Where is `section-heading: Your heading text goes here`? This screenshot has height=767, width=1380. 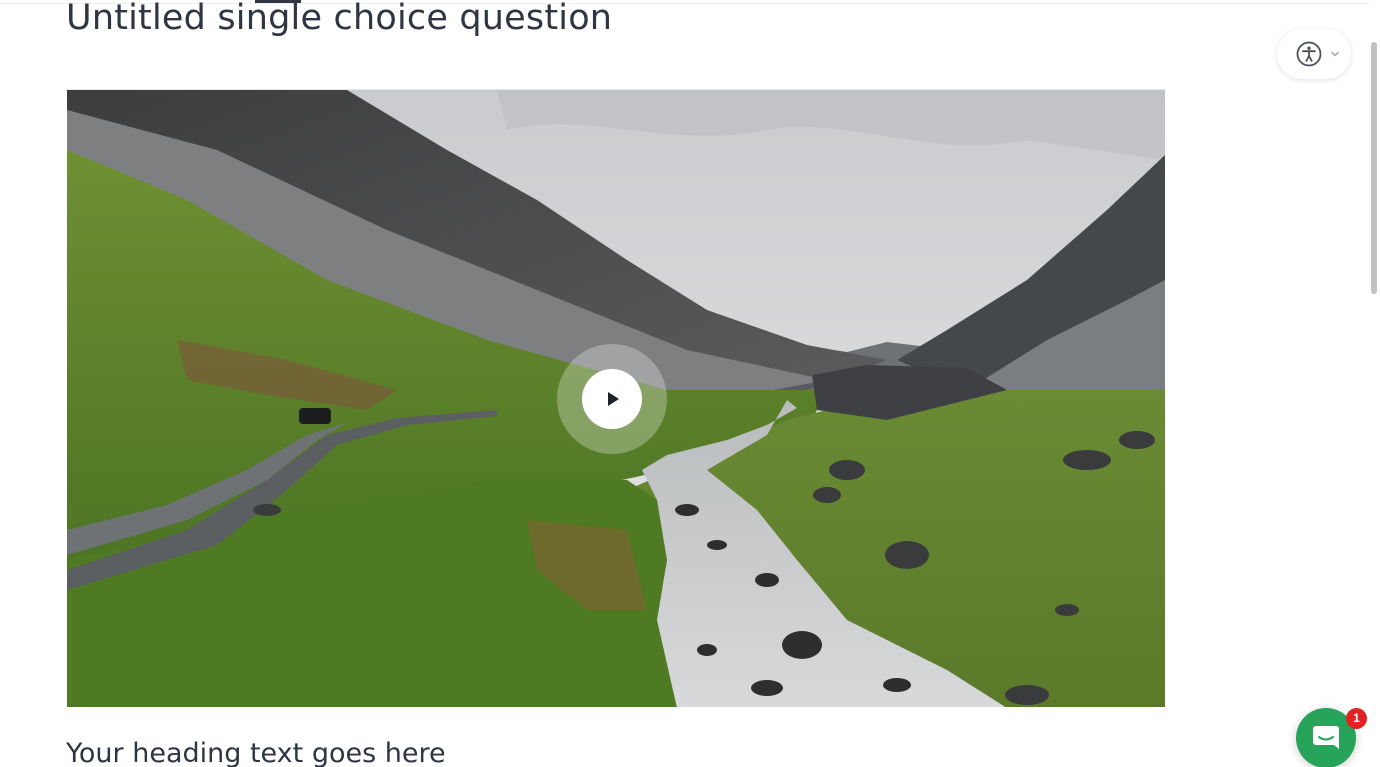
section-heading: Your heading text goes here is located at coordinates (256, 752).